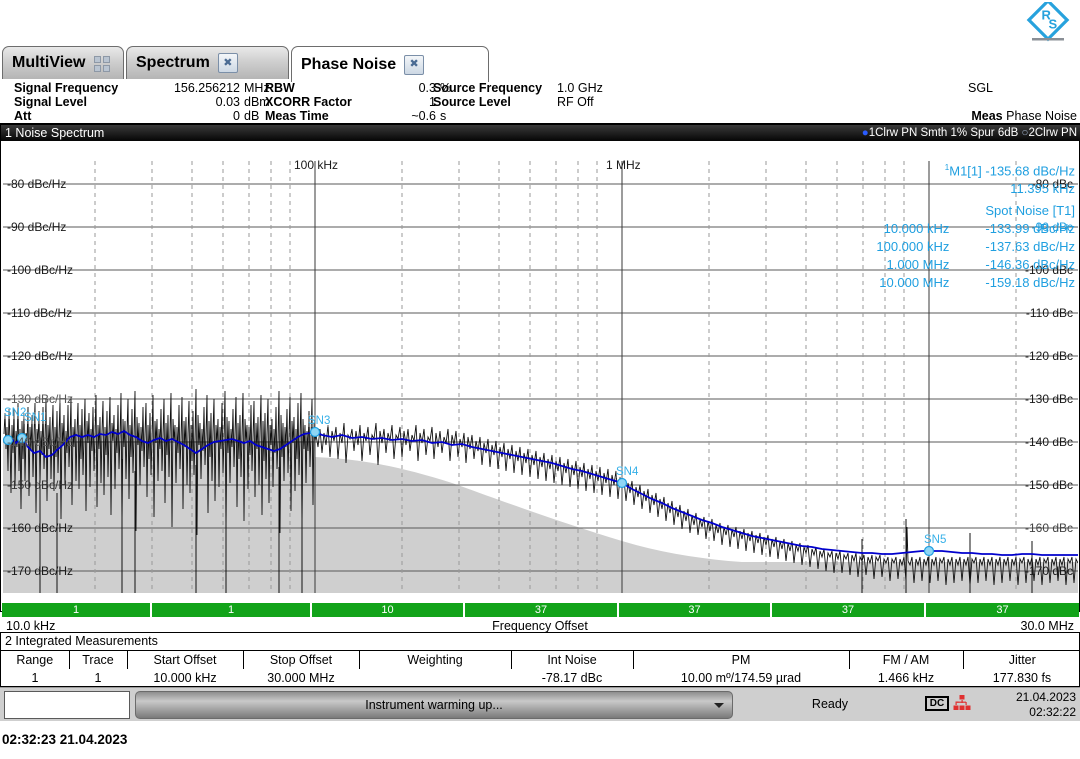  What do you see at coordinates (137, 116) in the screenshot?
I see `header-att: Att 0 dB` at bounding box center [137, 116].